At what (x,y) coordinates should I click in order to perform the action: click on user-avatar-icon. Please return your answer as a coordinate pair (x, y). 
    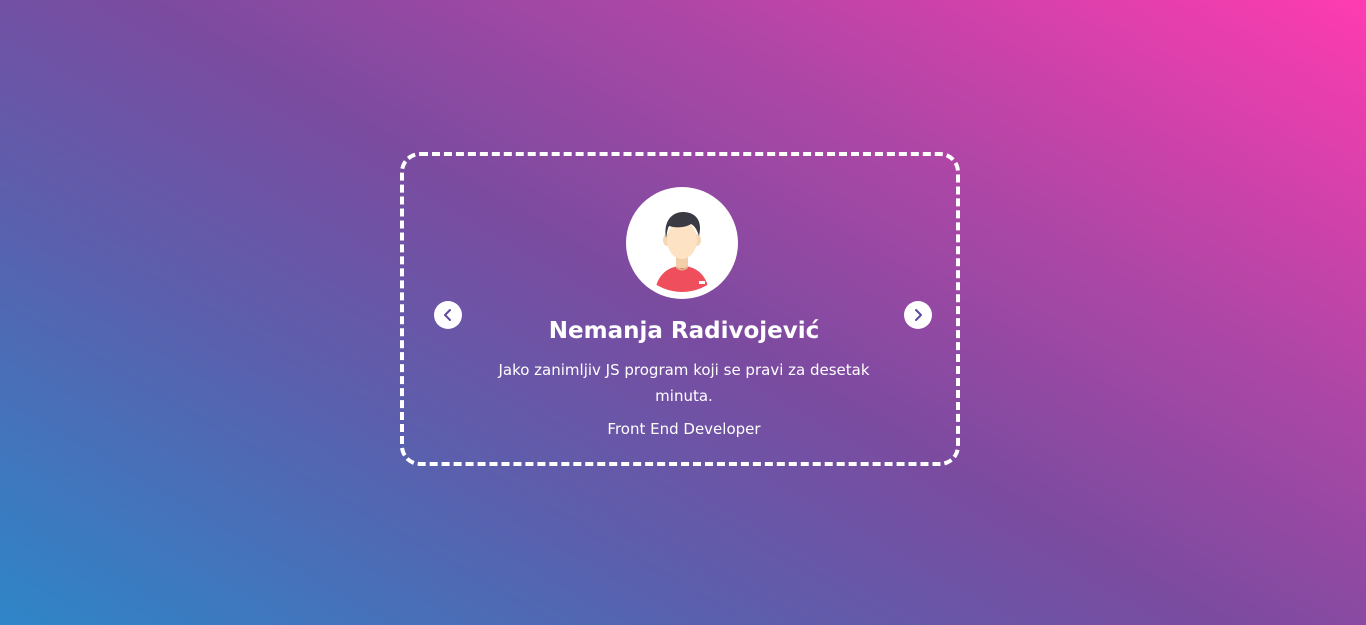
    Looking at the image, I should click on (682, 243).